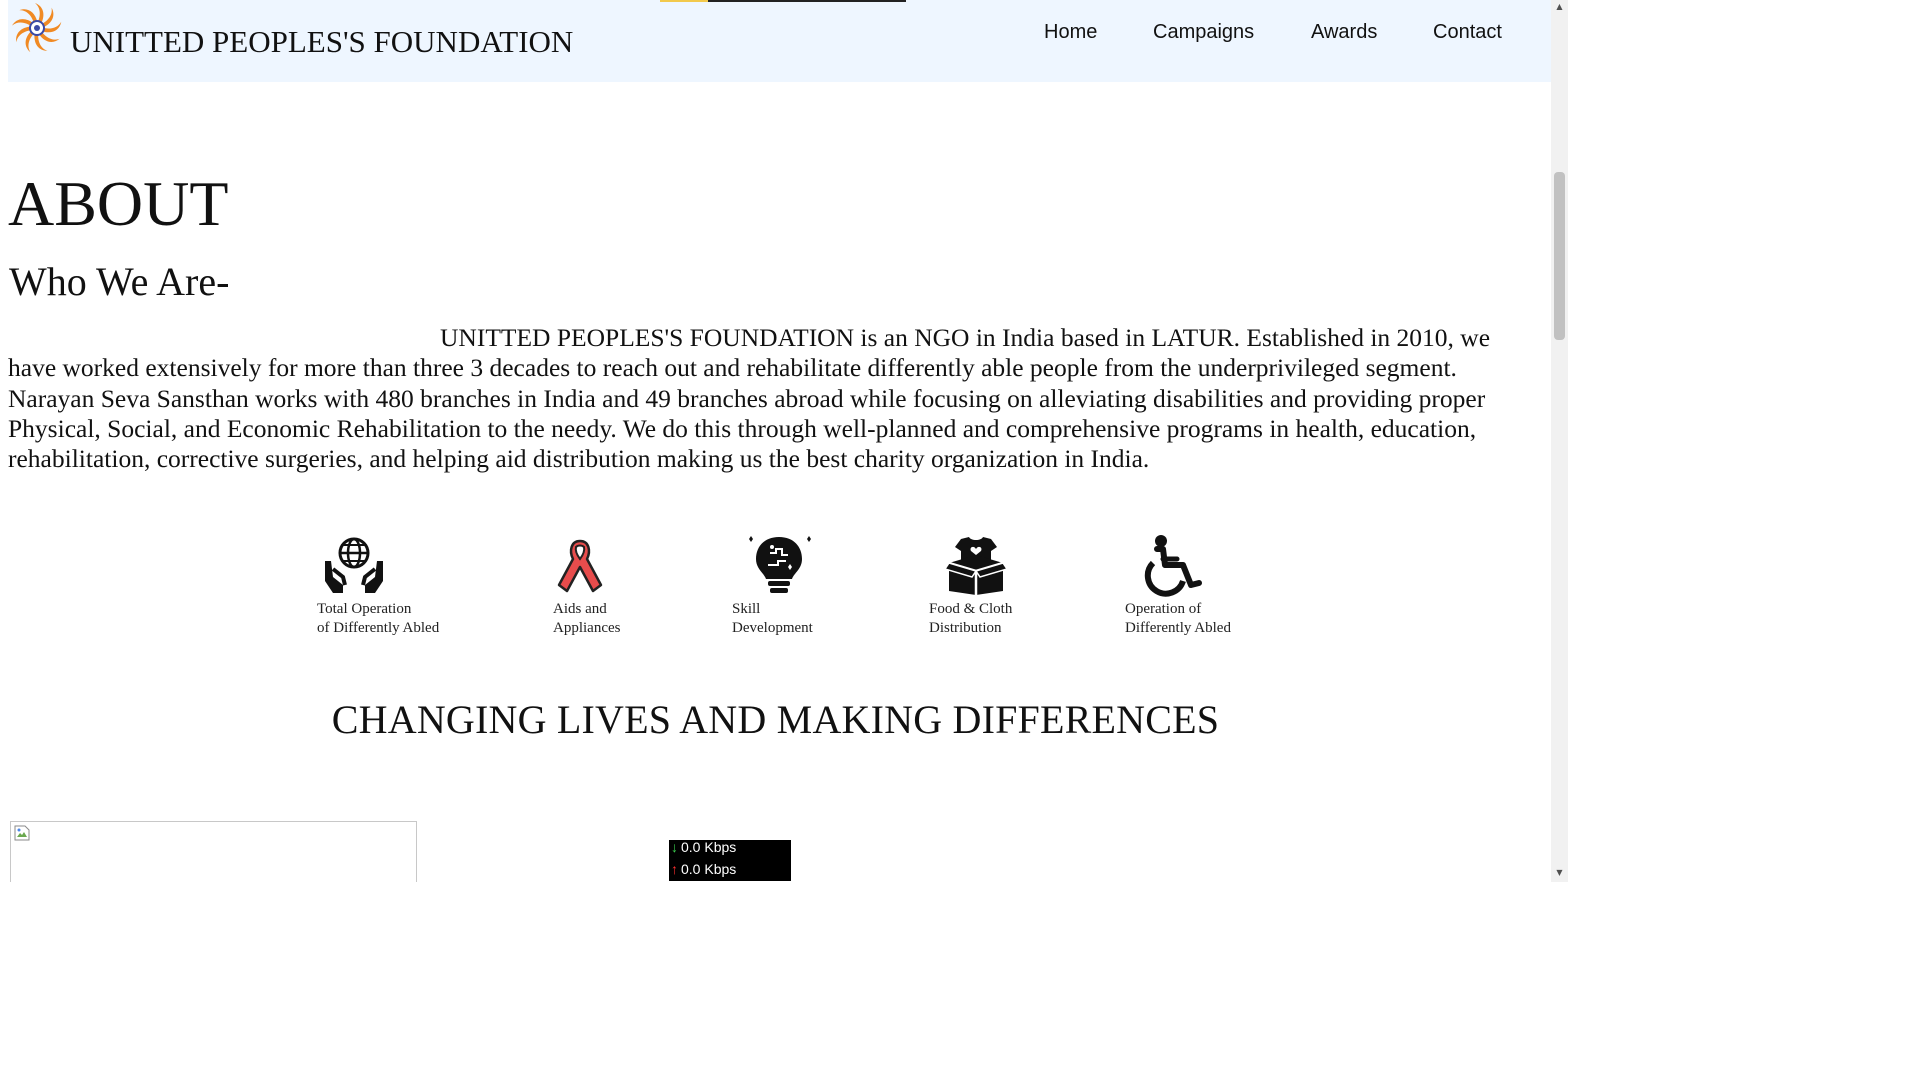 The image size is (1920, 1080). Describe the element at coordinates (704, 847) in the screenshot. I see `download-speed: ↓ 0.0 Kbps` at that location.